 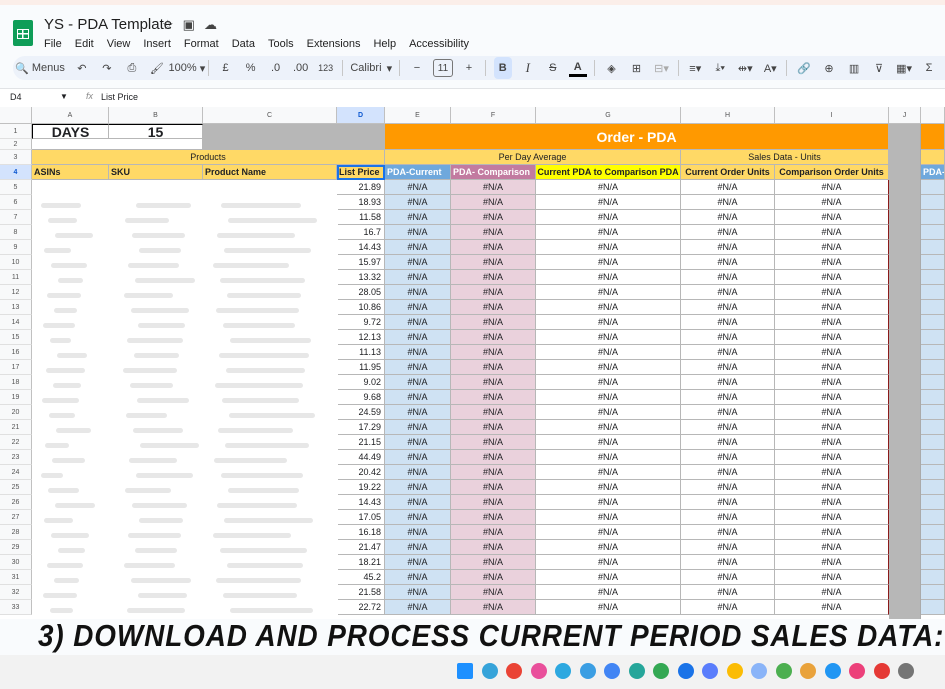 I want to click on list-price-cell: 11.95, so click(x=361, y=367).